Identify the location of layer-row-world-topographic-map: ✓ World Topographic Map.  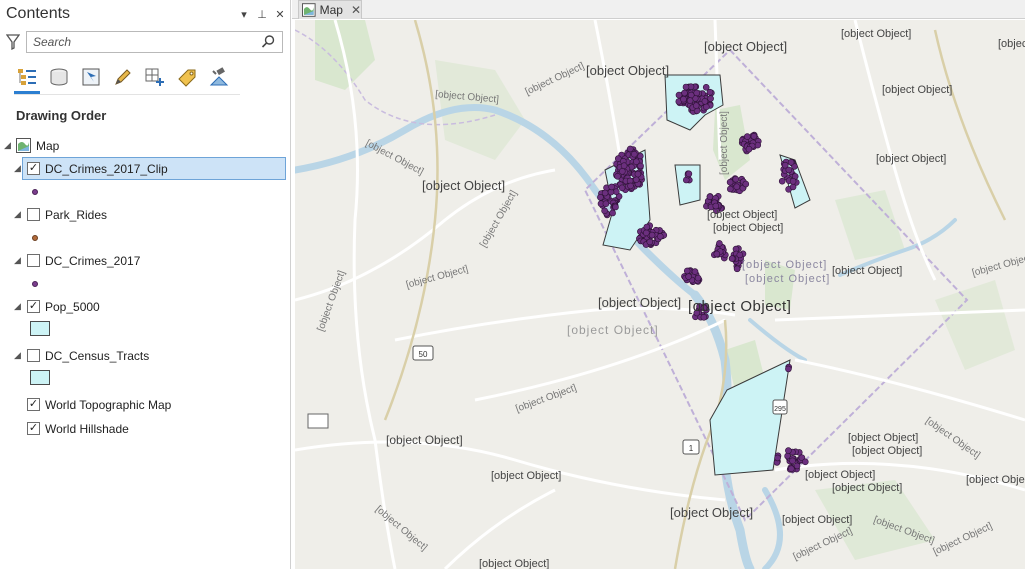
(145, 405).